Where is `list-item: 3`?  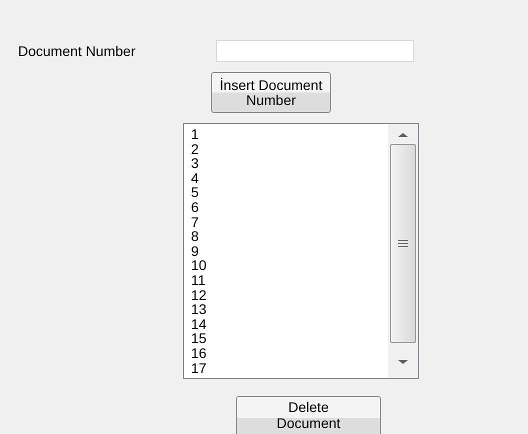
list-item: 3 is located at coordinates (289, 163).